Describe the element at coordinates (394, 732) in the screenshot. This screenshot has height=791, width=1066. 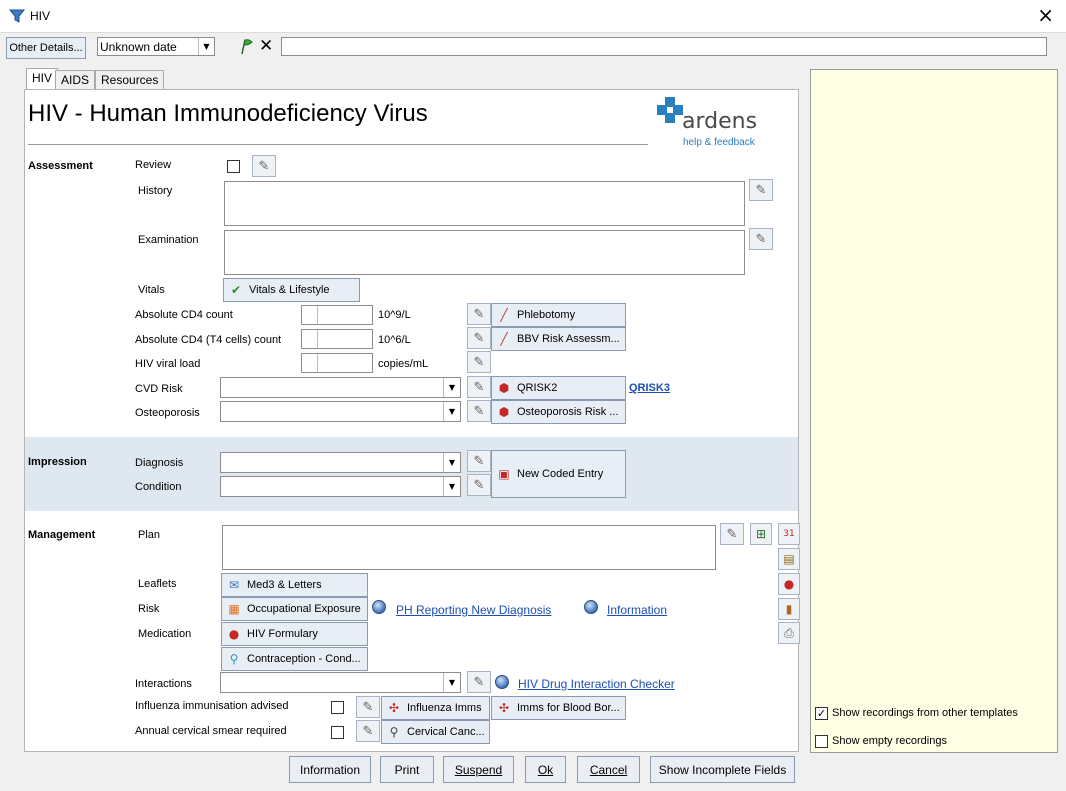
I see `magnifier-icon: ⚲` at that location.